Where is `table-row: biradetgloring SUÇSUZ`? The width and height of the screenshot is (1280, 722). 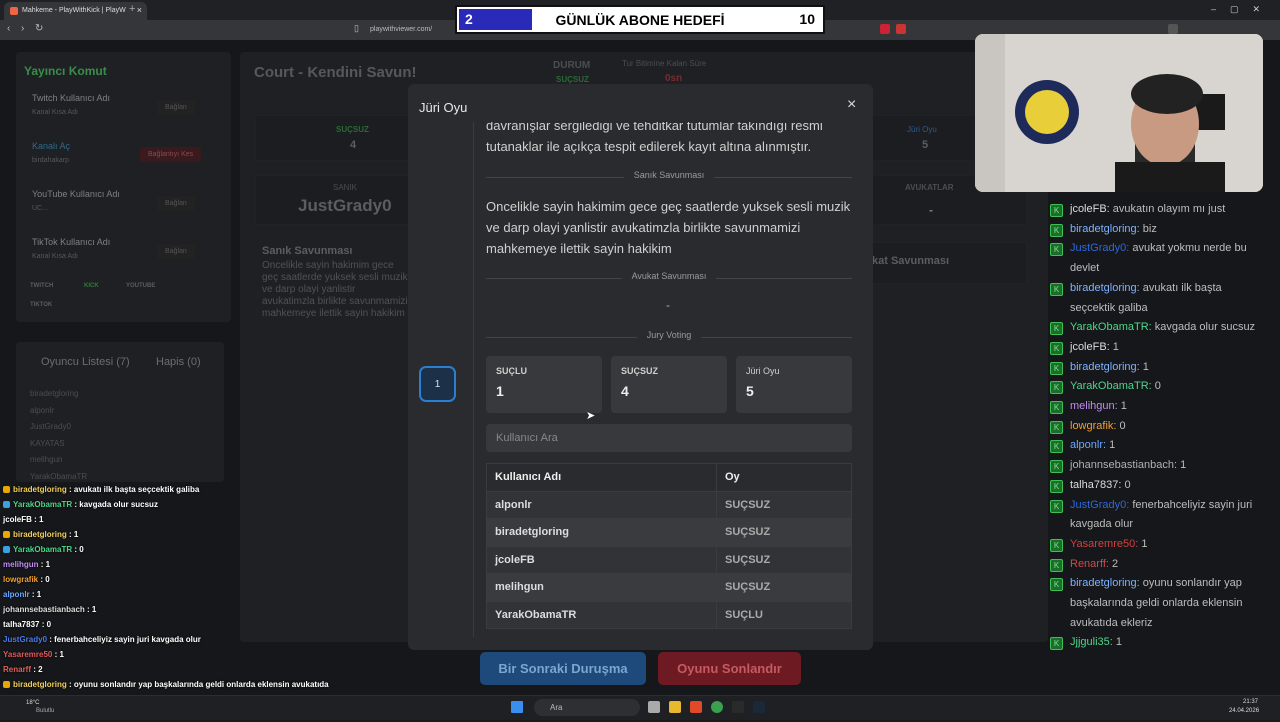 table-row: biradetgloring SUÇSUZ is located at coordinates (669, 532).